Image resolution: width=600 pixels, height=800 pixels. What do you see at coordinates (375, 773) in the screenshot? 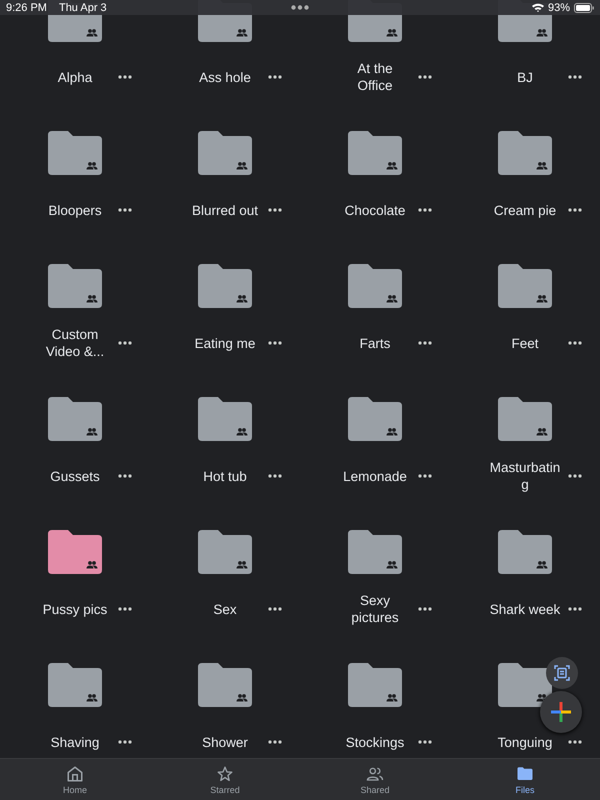
I see `people-icon` at bounding box center [375, 773].